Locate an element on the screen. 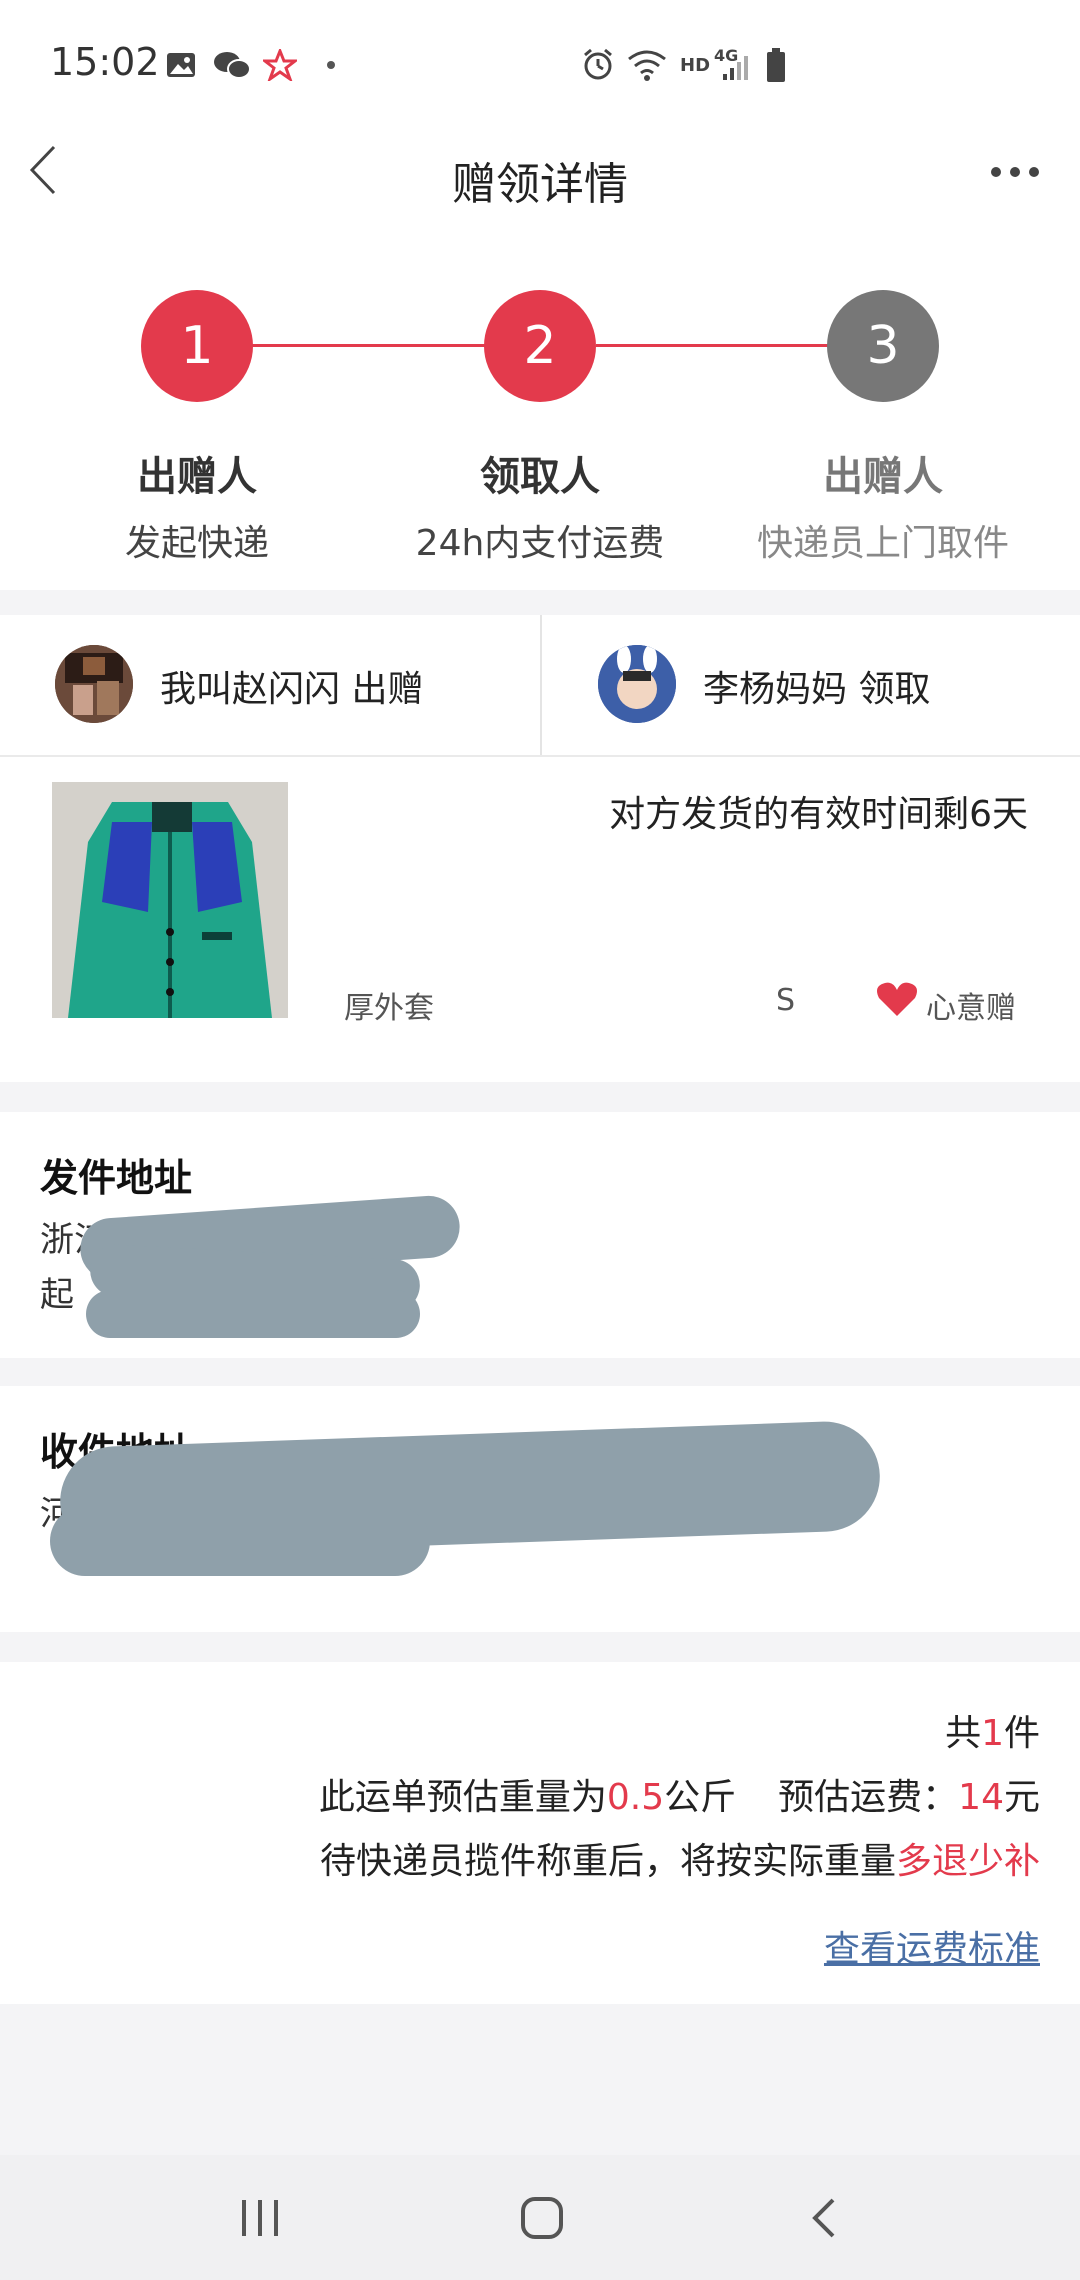 Image resolution: width=1080 pixels, height=2280 pixels. more-options-icon is located at coordinates (1015, 172).